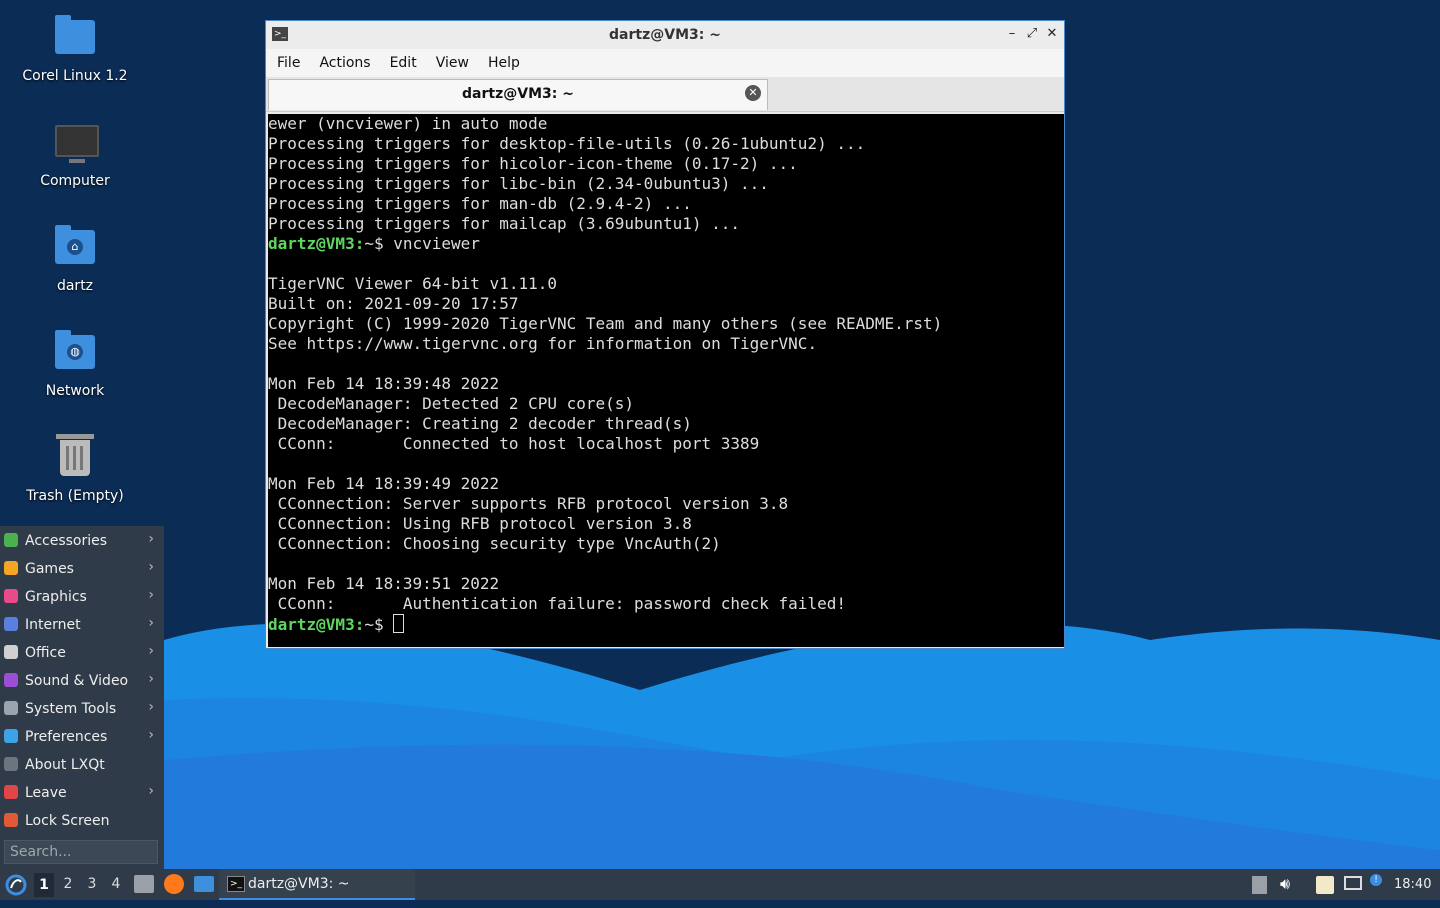 The height and width of the screenshot is (908, 1440). Describe the element at coordinates (291, 63) in the screenshot. I see `menu-file: File` at that location.